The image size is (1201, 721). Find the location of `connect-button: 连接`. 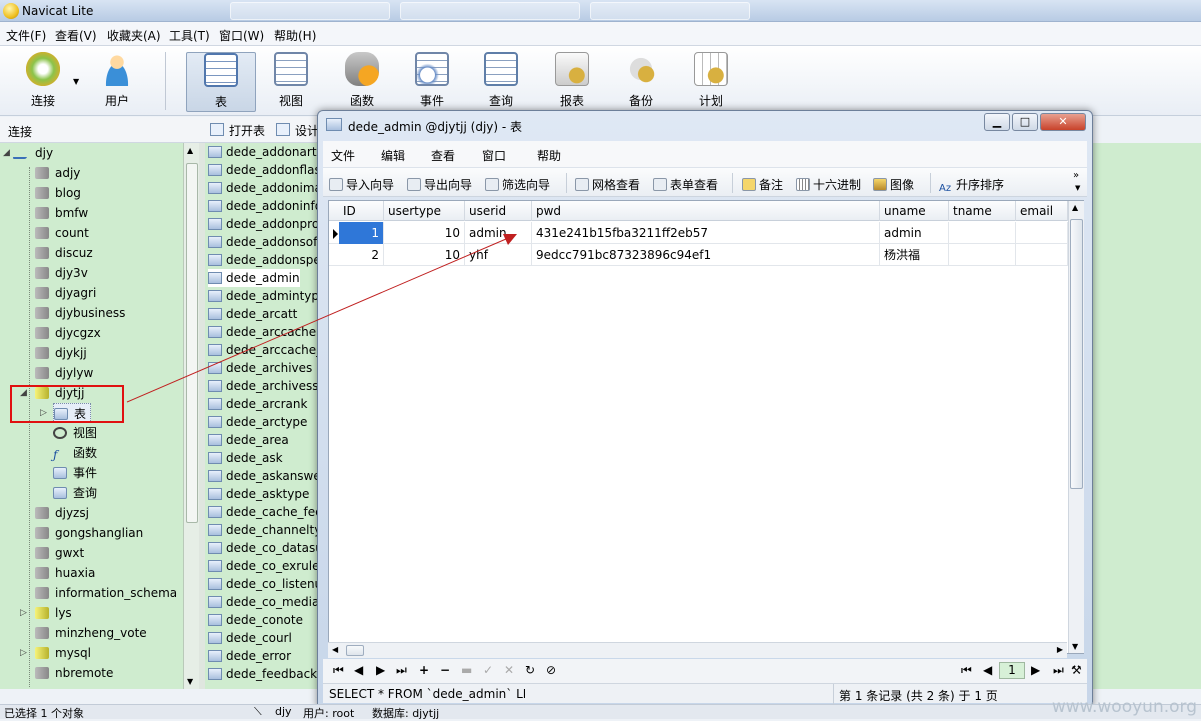

connect-button: 连接 is located at coordinates (43, 82).